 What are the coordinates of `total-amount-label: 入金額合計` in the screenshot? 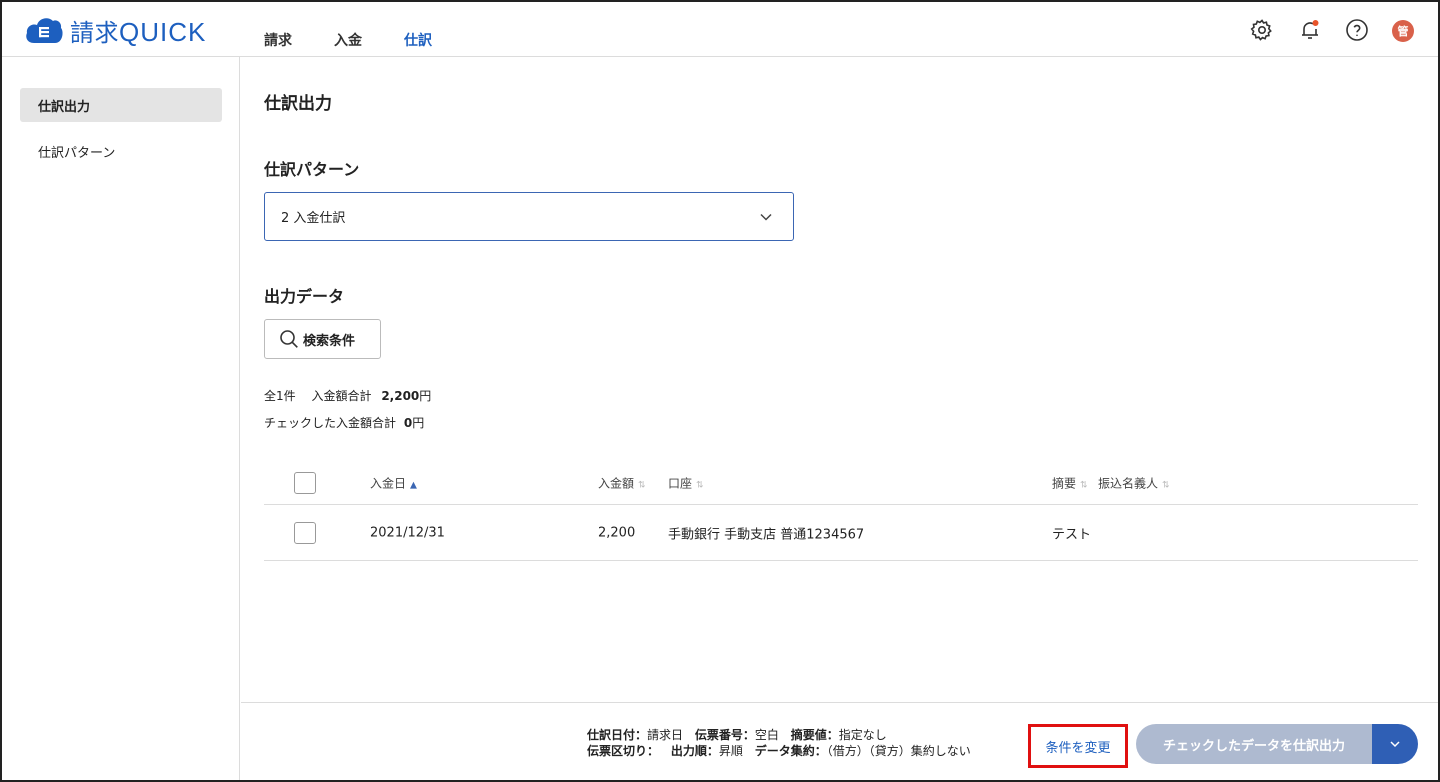 It's located at (341, 396).